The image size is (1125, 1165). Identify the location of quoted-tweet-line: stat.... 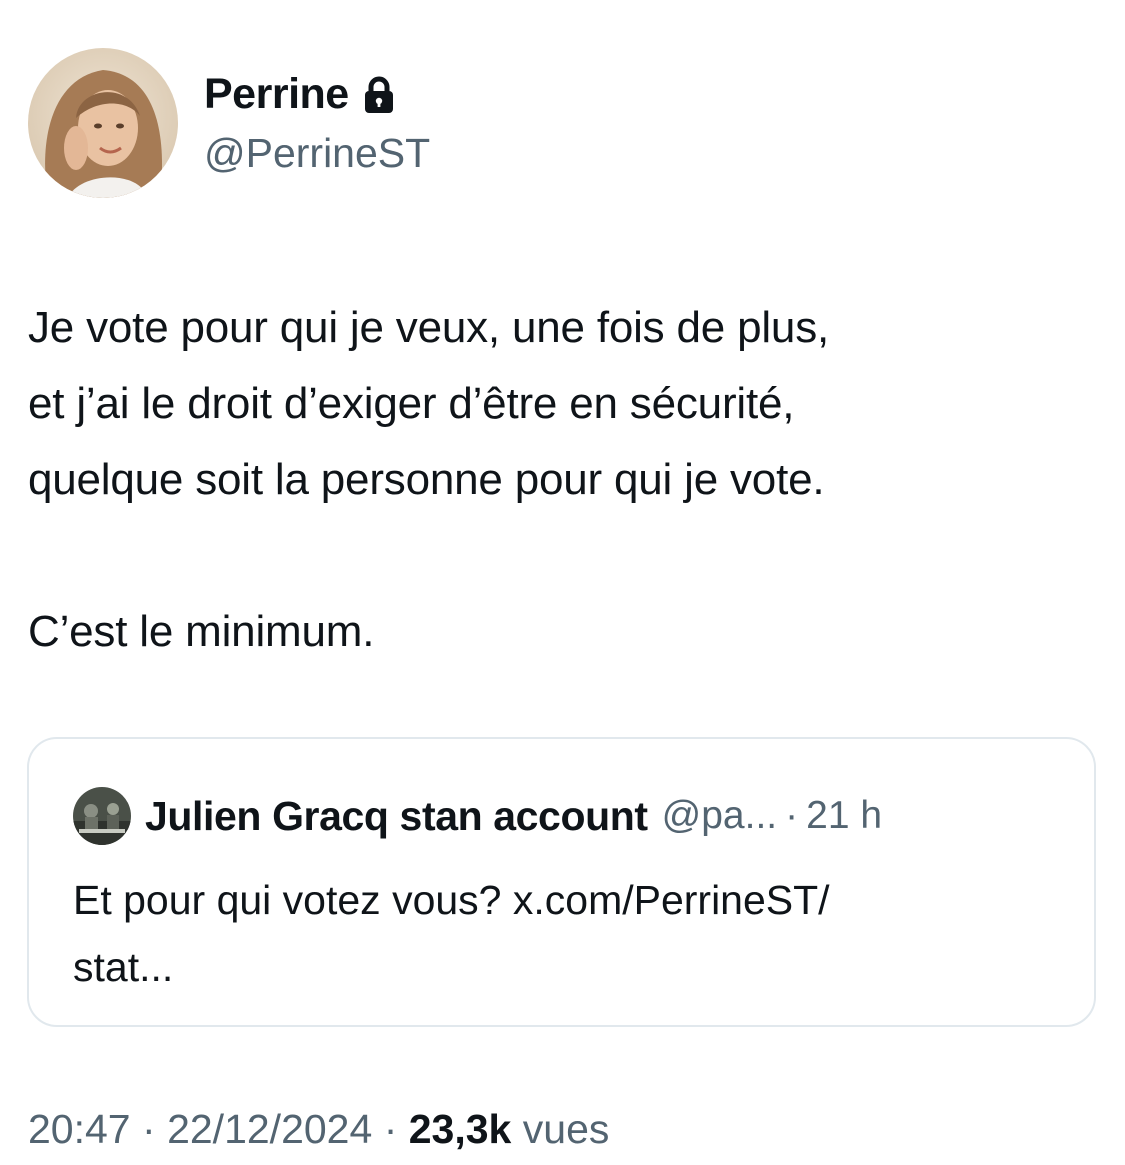
(123, 967).